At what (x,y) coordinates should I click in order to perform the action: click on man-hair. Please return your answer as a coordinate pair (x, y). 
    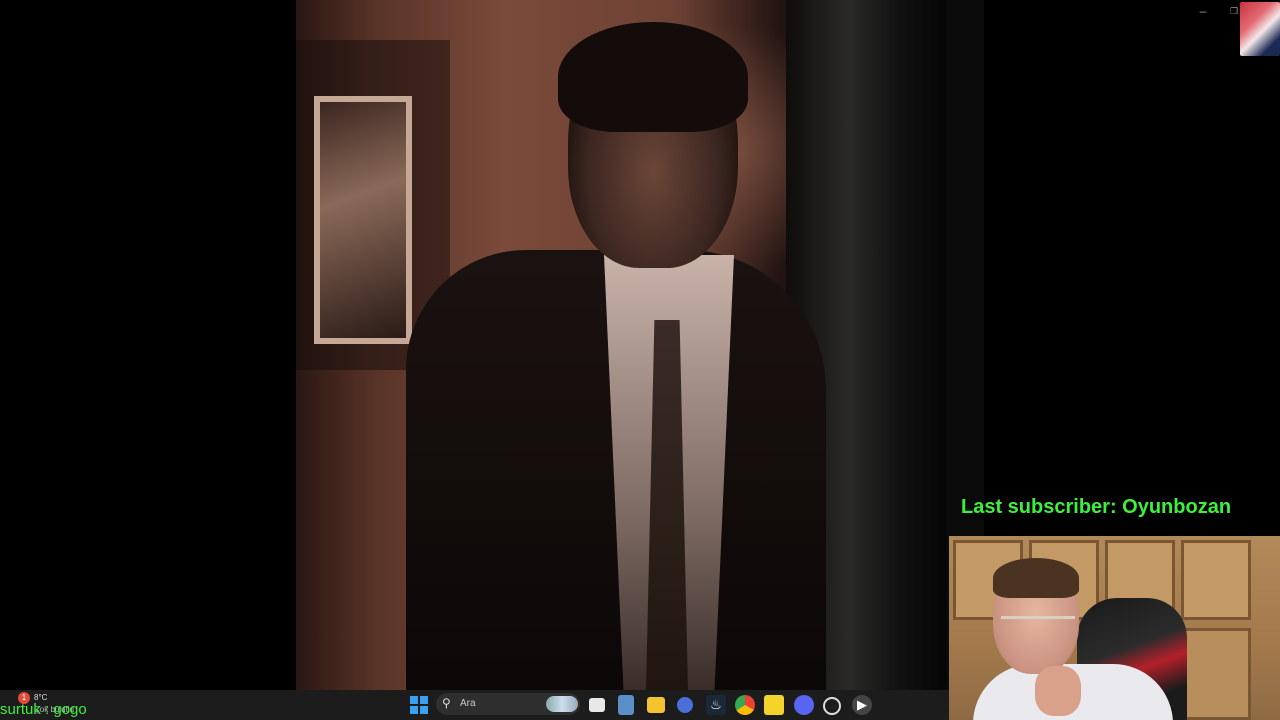
    Looking at the image, I should click on (653, 77).